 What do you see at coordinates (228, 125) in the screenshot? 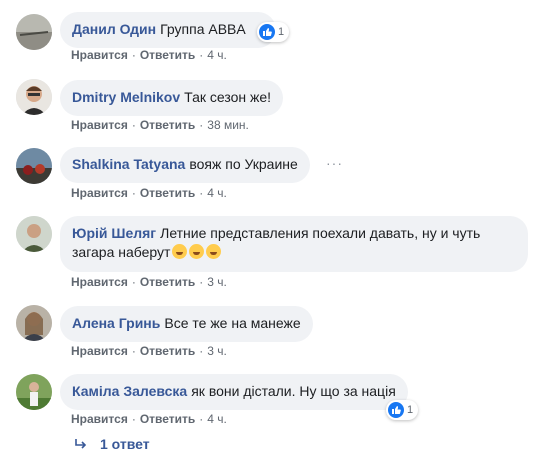
I see `comment-time: 38 мин.` at bounding box center [228, 125].